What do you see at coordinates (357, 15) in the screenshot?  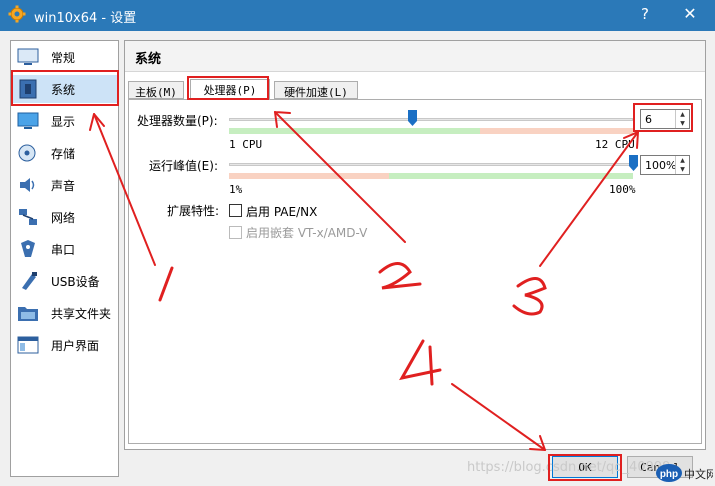 I see `title-bar: win10x64 - 设置 ? ✕` at bounding box center [357, 15].